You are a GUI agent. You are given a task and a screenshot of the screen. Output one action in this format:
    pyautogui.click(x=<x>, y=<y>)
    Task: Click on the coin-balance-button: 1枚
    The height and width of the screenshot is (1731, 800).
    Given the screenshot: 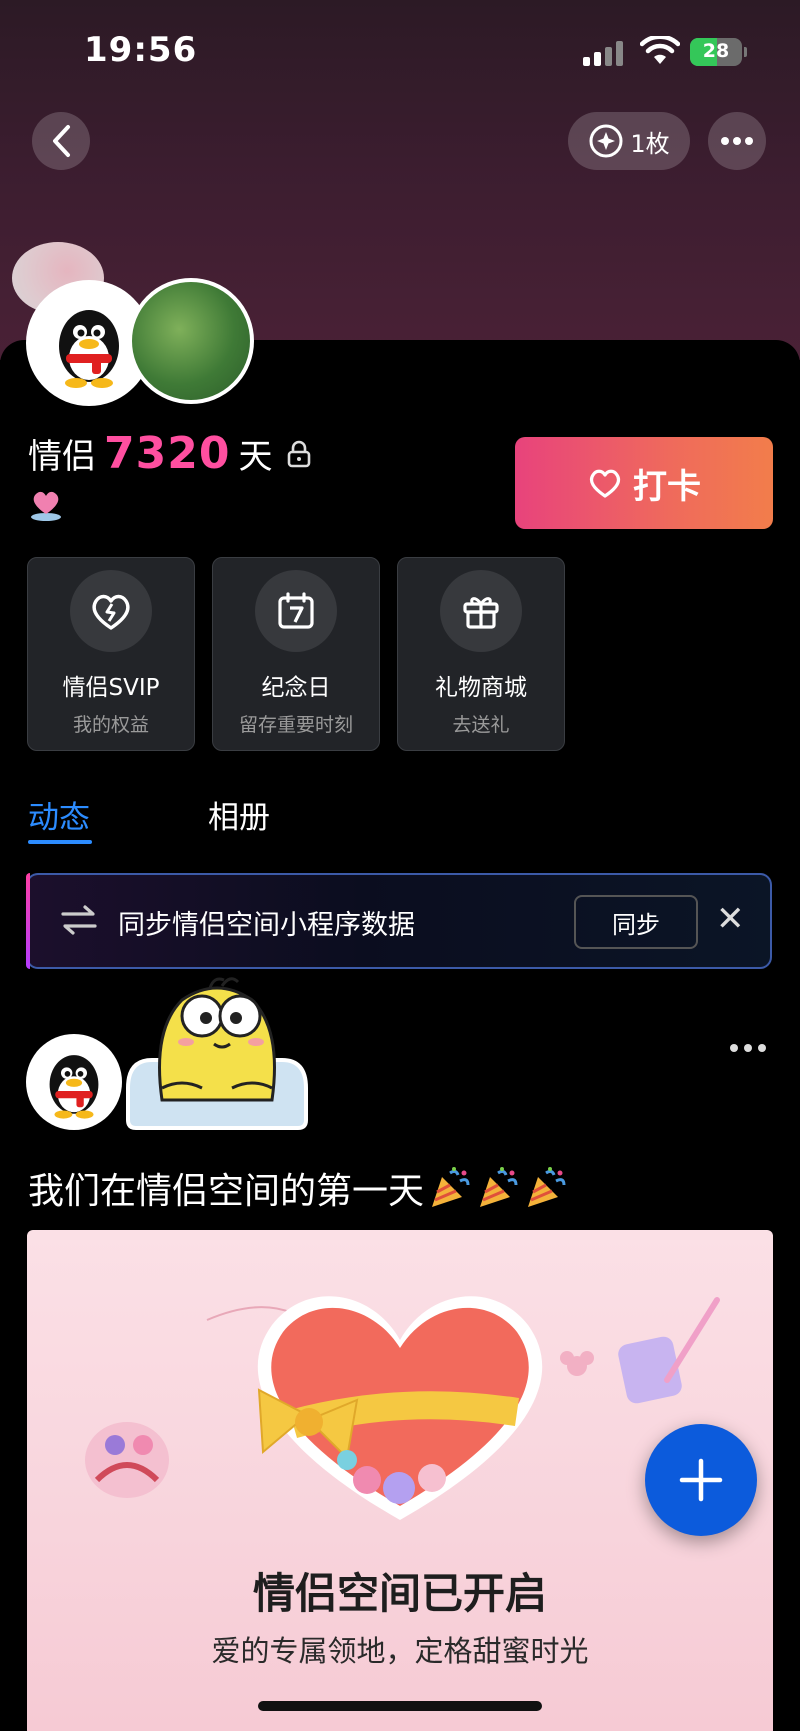 What is the action you would take?
    pyautogui.click(x=629, y=141)
    